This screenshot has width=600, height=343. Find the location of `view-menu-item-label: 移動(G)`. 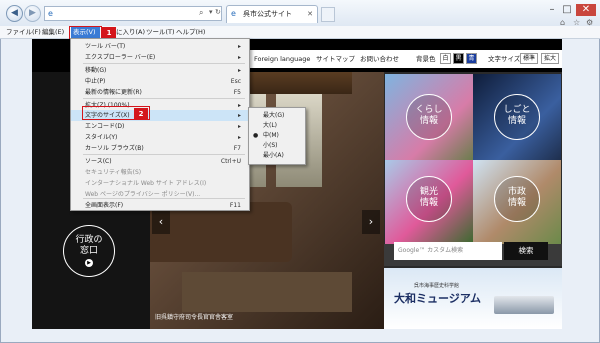

view-menu-item-label: 移動(G) is located at coordinates (96, 70).